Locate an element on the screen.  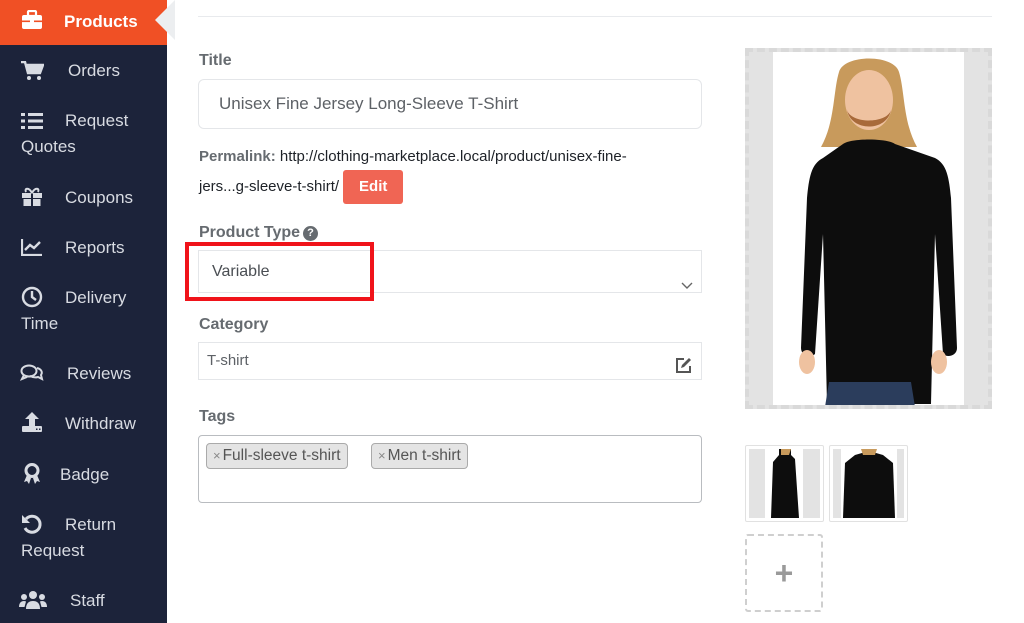
tag-chip: × Full-sleeve t-shirt is located at coordinates (277, 456).